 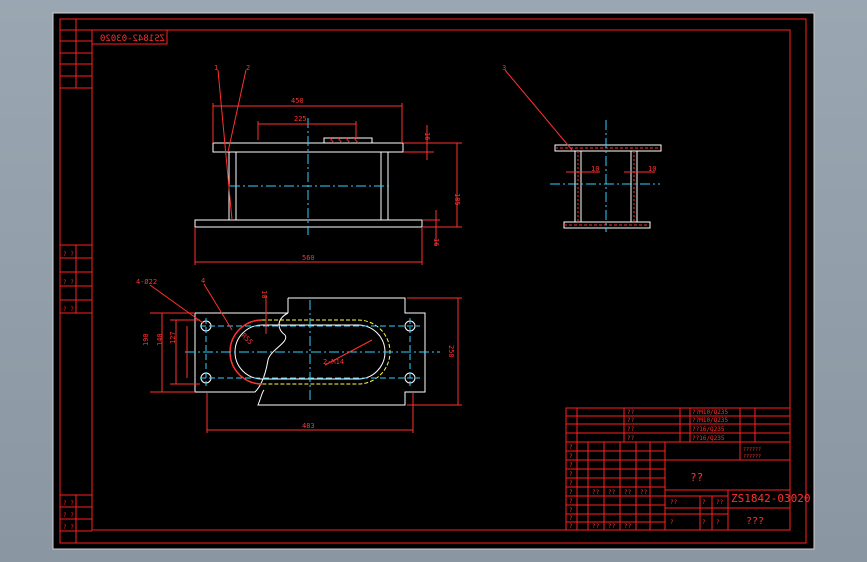 I want to click on dim-560: 560, so click(x=308, y=258).